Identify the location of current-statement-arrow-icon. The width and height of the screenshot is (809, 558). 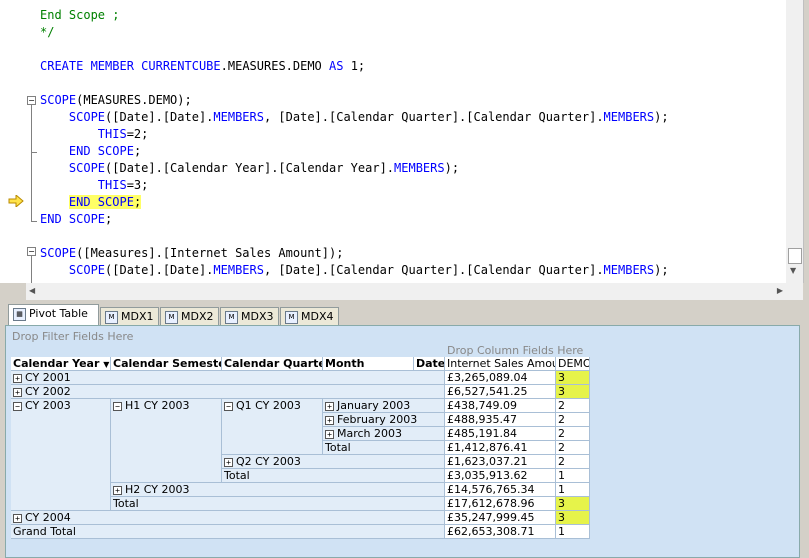
(16, 201).